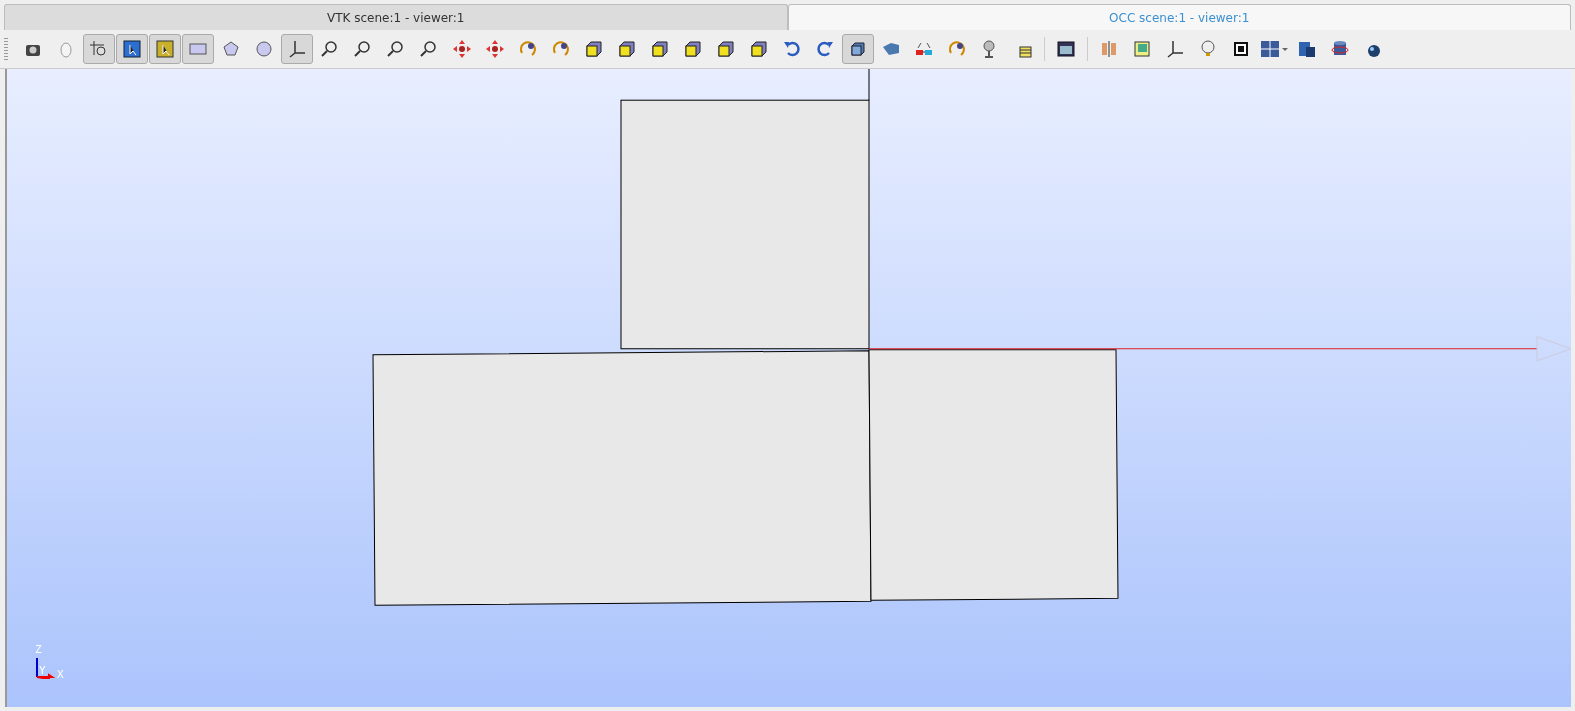  I want to click on panels-icon, so click(1307, 49).